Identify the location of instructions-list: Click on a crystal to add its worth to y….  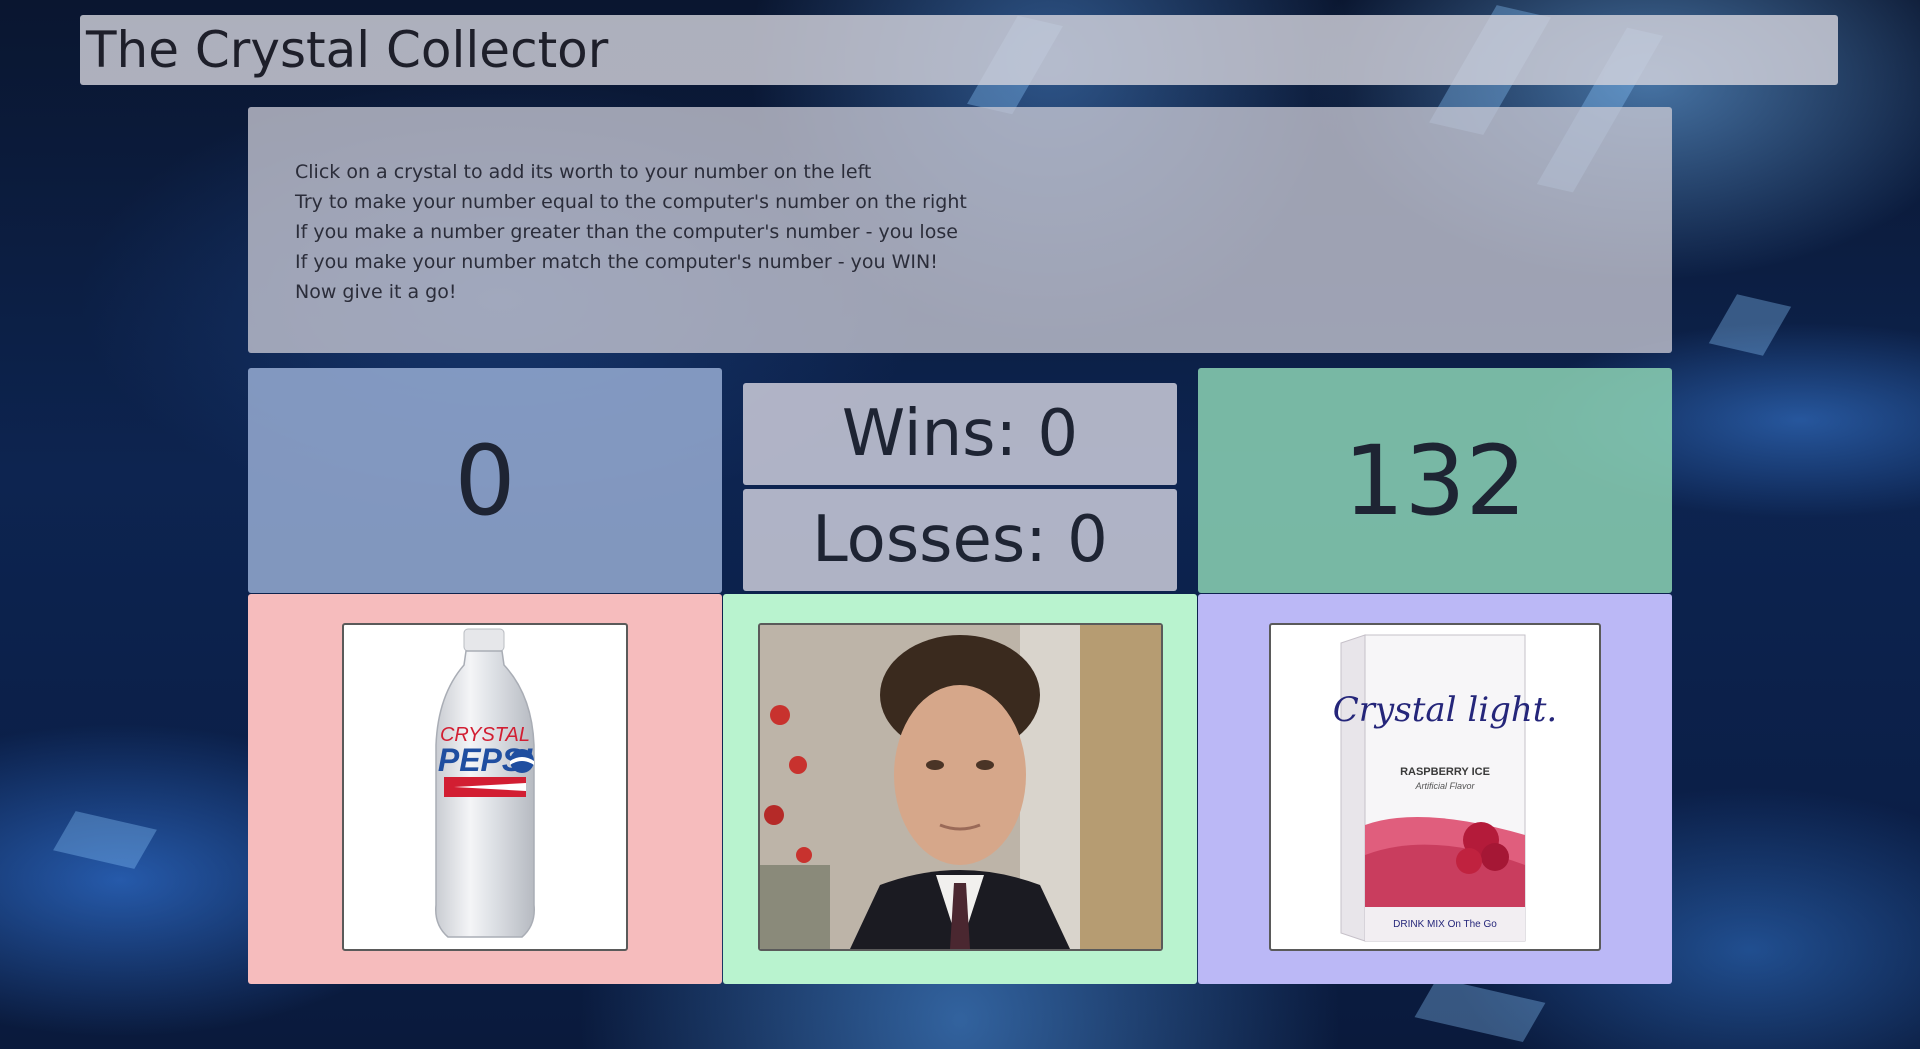
(631, 232).